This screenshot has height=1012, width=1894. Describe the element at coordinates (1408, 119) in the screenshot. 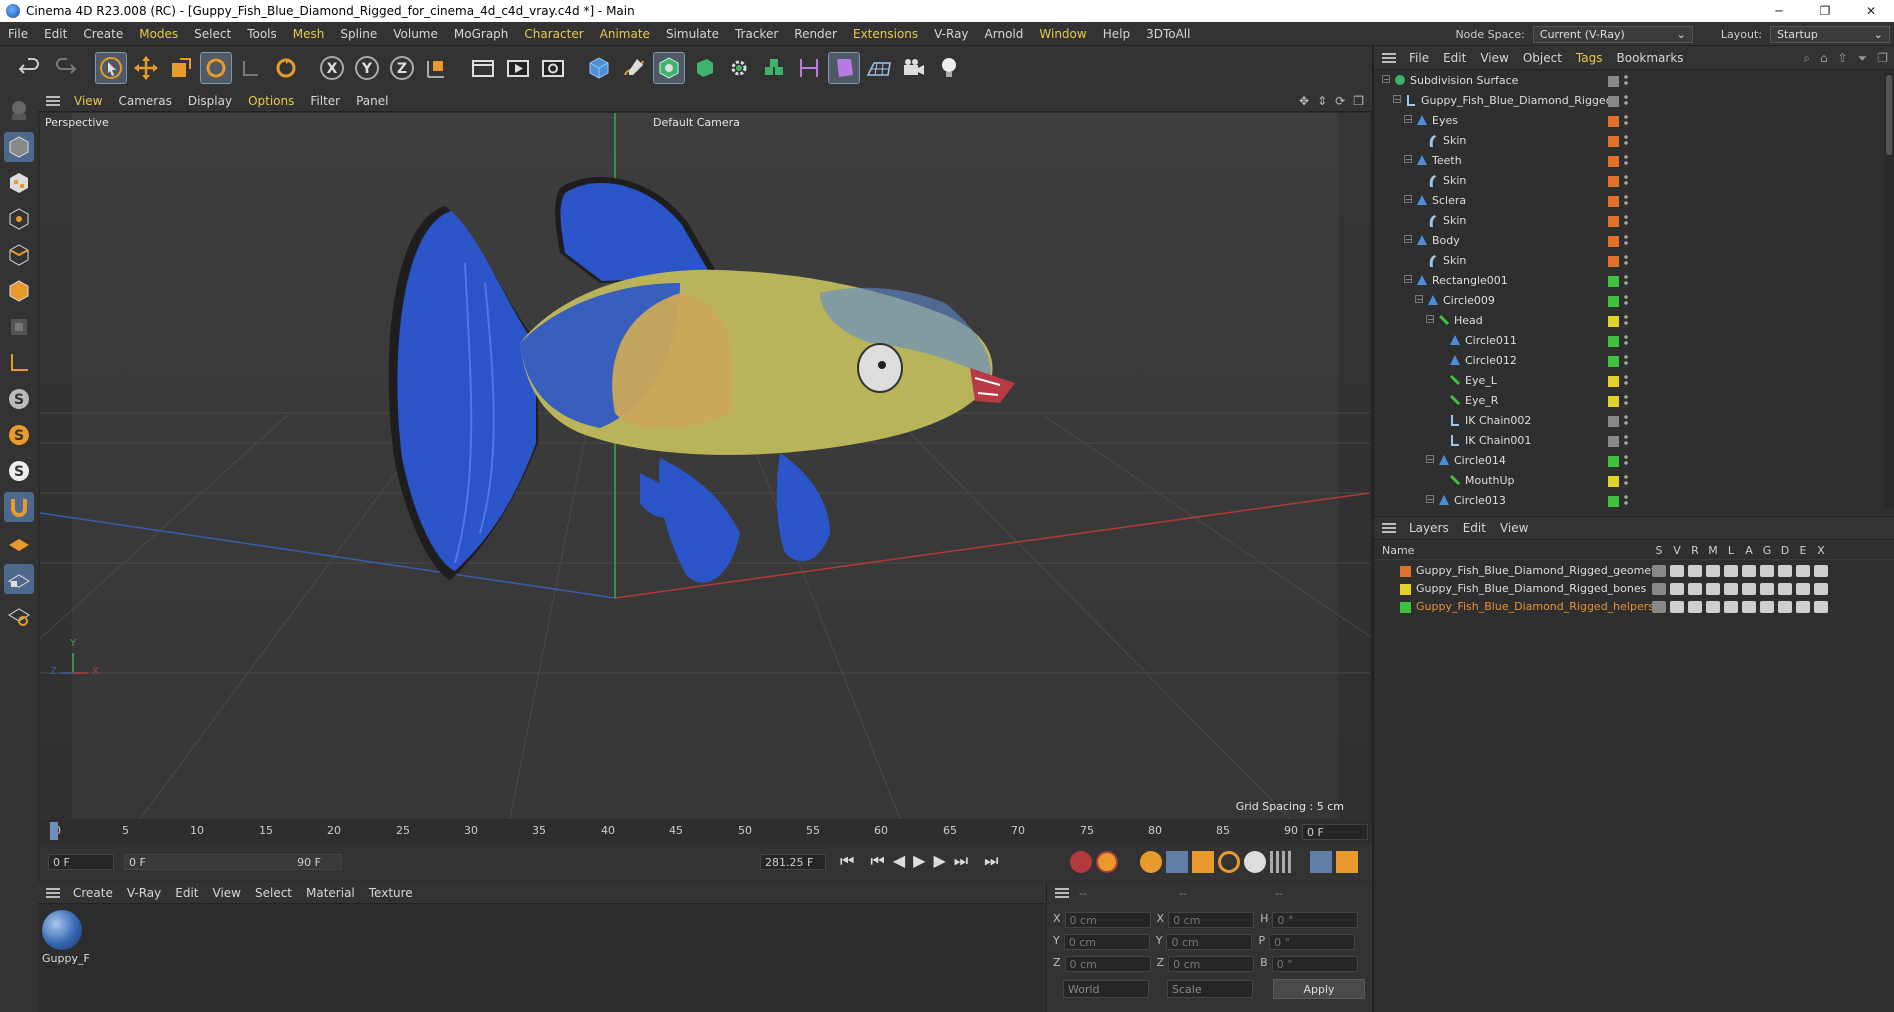

I see `expand-toggle-icon: −` at that location.